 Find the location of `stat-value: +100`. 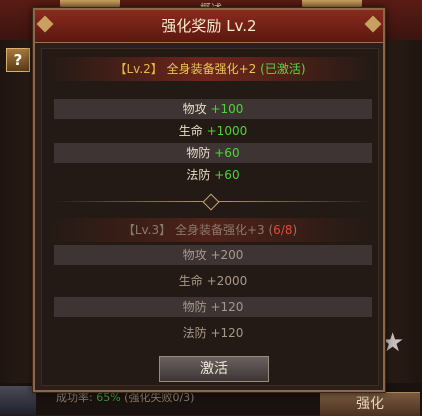

stat-value: +100 is located at coordinates (227, 109).